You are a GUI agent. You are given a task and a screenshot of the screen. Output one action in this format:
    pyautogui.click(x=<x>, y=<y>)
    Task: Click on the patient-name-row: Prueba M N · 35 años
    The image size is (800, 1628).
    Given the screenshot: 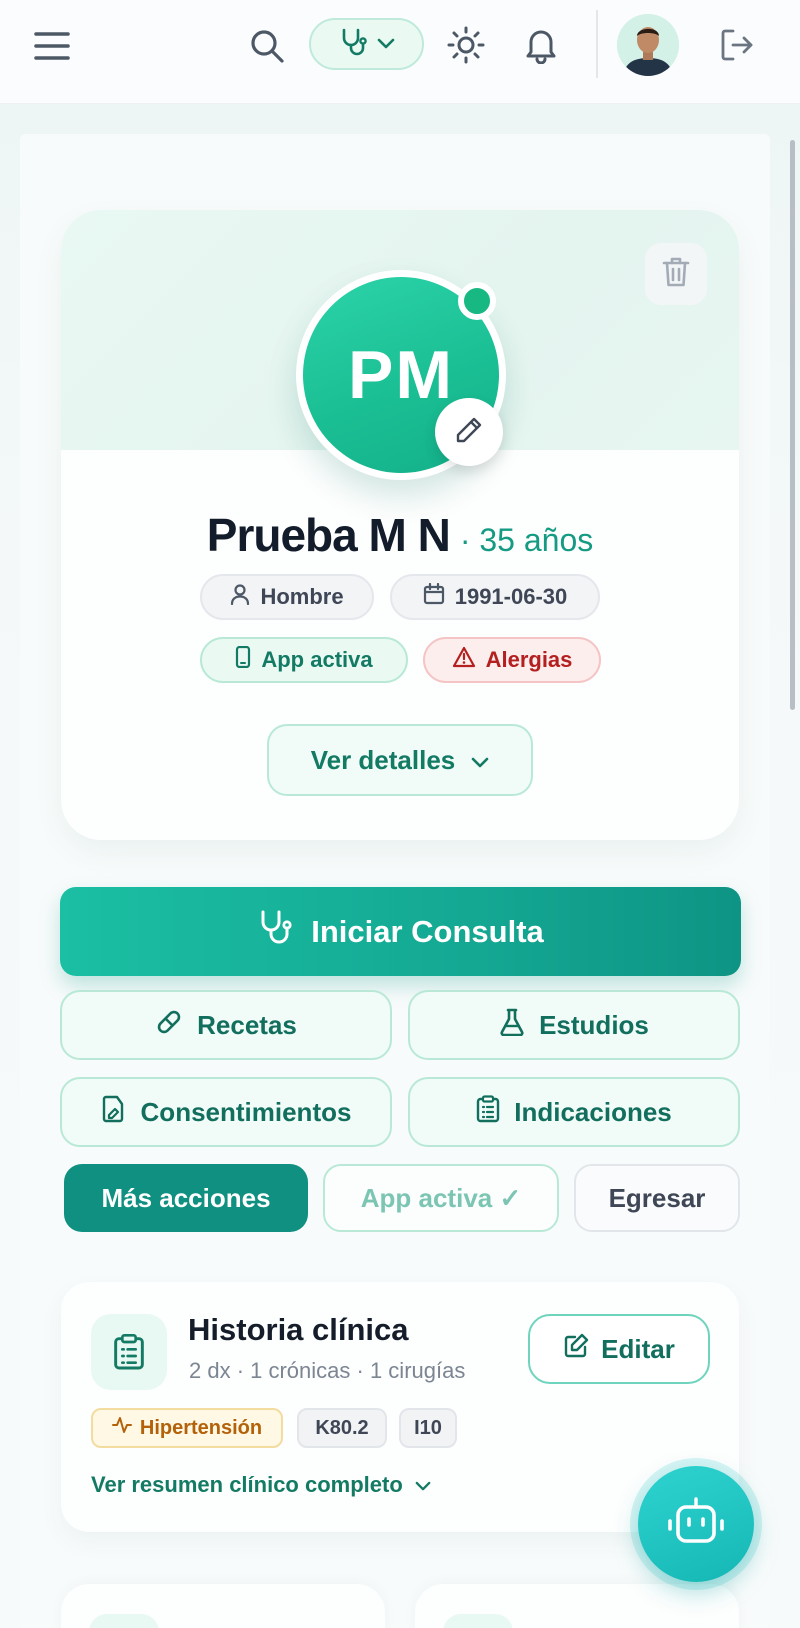 What is the action you would take?
    pyautogui.click(x=400, y=535)
    